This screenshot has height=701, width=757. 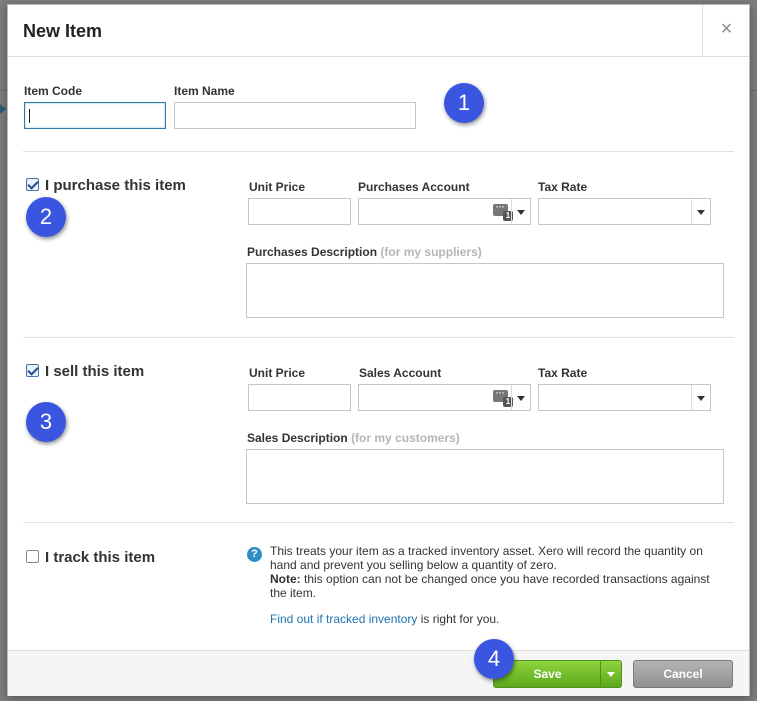 What do you see at coordinates (3, 109) in the screenshot?
I see `pointer-arrow-icon` at bounding box center [3, 109].